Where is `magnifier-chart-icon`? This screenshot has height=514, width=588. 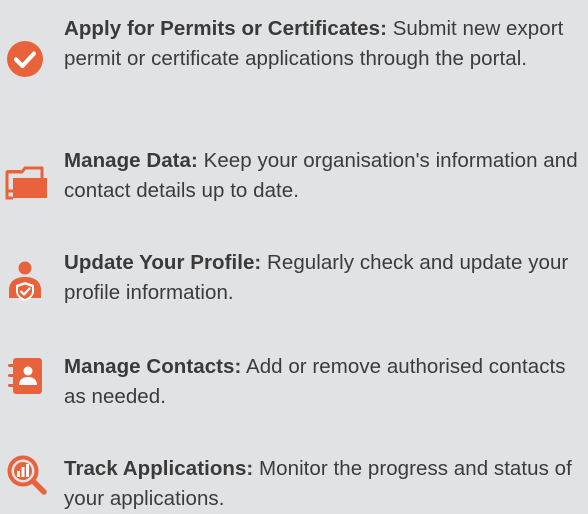 magnifier-chart-icon is located at coordinates (27, 475).